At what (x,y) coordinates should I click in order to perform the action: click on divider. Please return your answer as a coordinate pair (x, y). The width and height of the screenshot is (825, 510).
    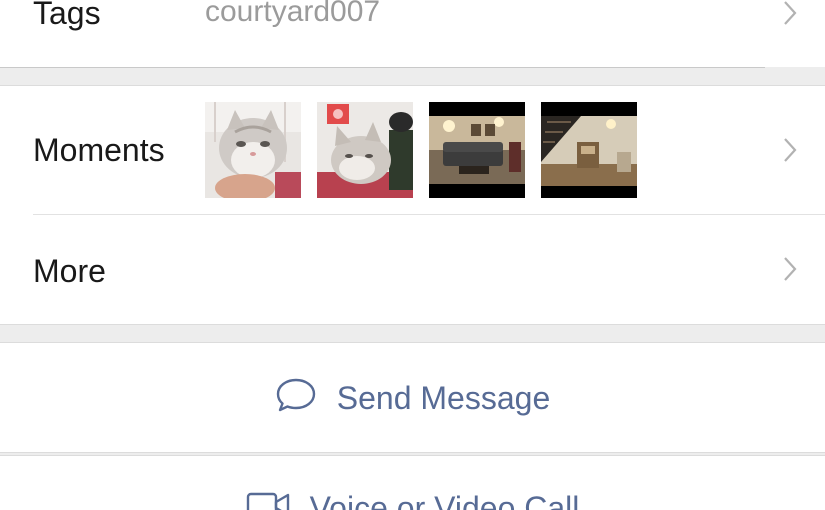
    Looking at the image, I should click on (382, 67).